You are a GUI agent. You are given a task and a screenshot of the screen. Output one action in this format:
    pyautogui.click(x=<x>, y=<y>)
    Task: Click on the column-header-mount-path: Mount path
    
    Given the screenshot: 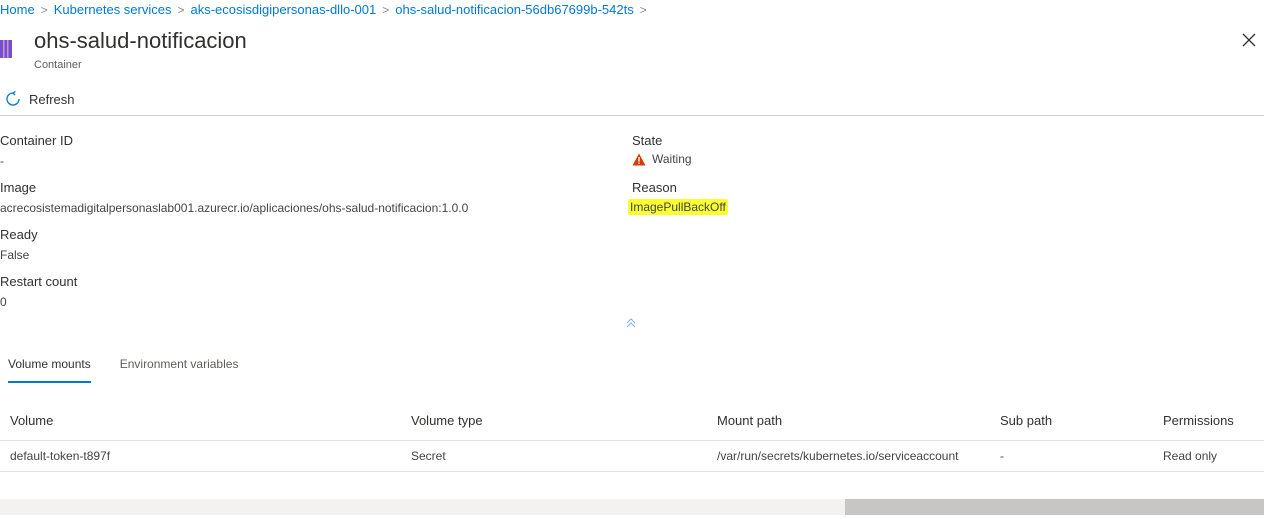 What is the action you would take?
    pyautogui.click(x=750, y=420)
    